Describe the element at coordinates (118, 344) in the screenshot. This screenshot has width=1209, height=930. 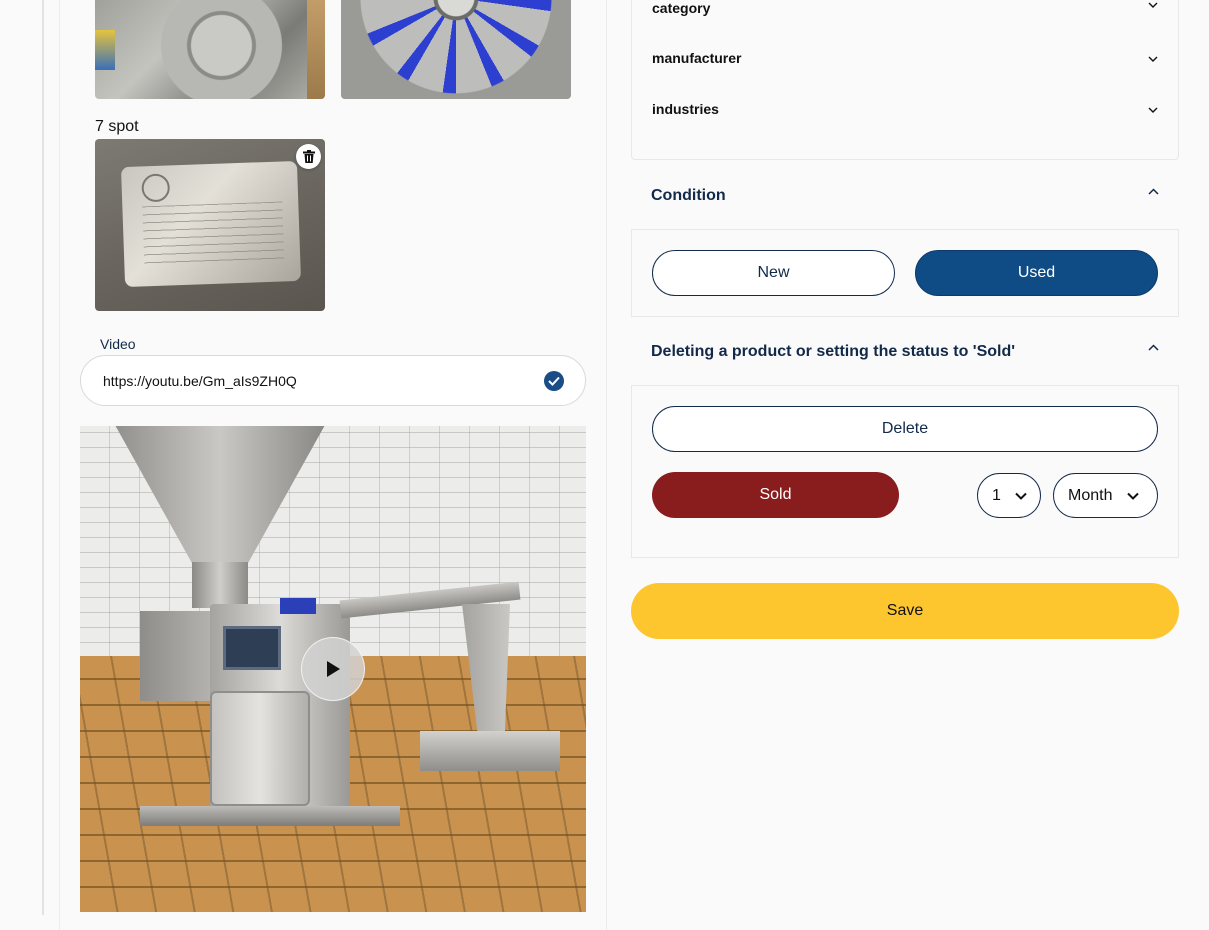
I see `video-field-label: Video` at that location.